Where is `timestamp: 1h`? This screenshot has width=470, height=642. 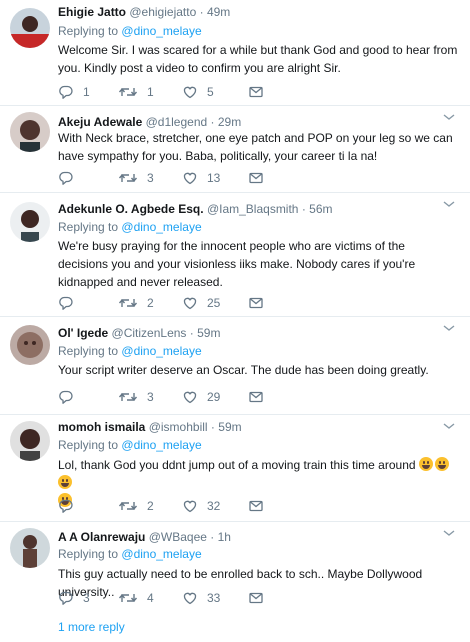
timestamp: 1h is located at coordinates (224, 537).